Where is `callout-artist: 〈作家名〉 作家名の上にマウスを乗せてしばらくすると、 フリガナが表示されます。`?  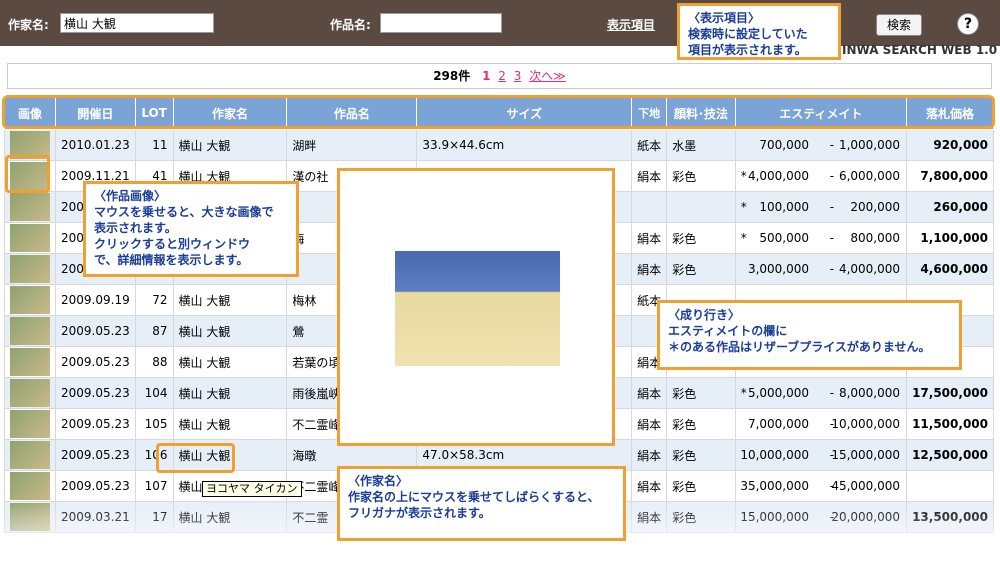
callout-artist: 〈作家名〉 作家名の上にマウスを乗せてしばらくすると、 フリガナが表示されます。 is located at coordinates (481, 503).